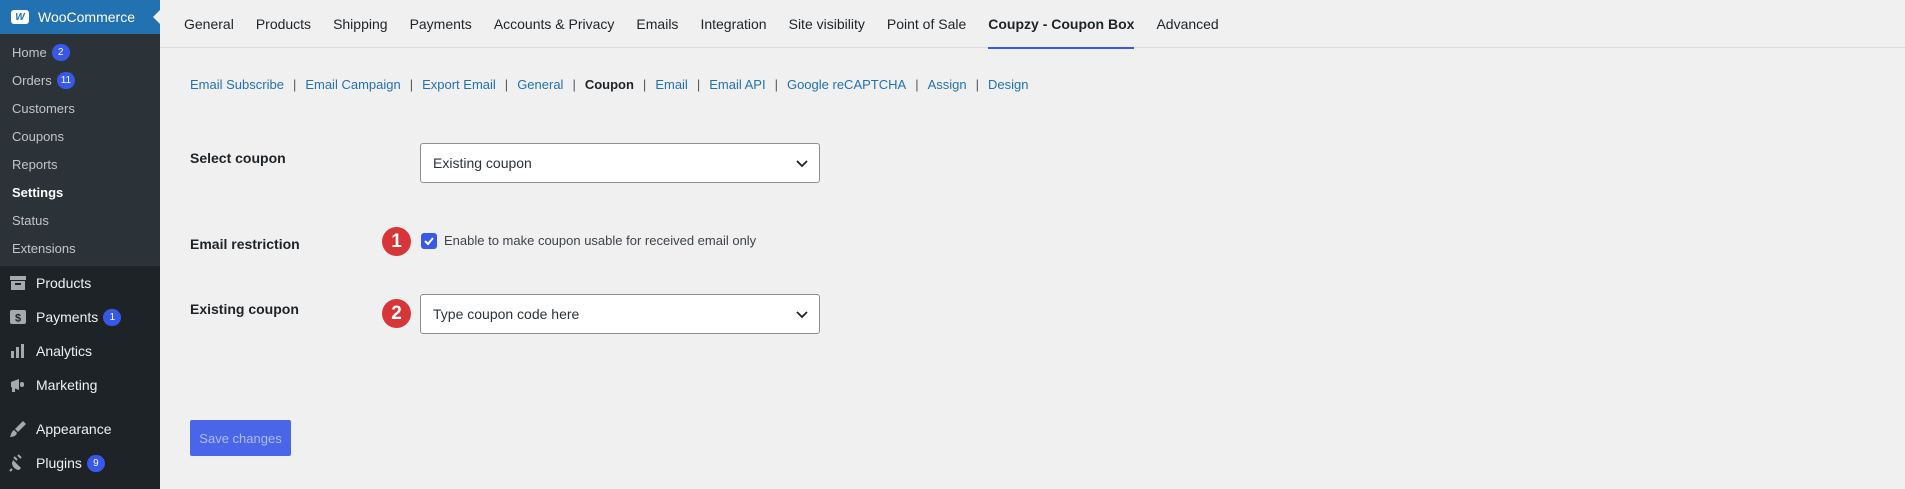 The image size is (1905, 489). I want to click on select-coupon-value: Existing coupon, so click(482, 163).